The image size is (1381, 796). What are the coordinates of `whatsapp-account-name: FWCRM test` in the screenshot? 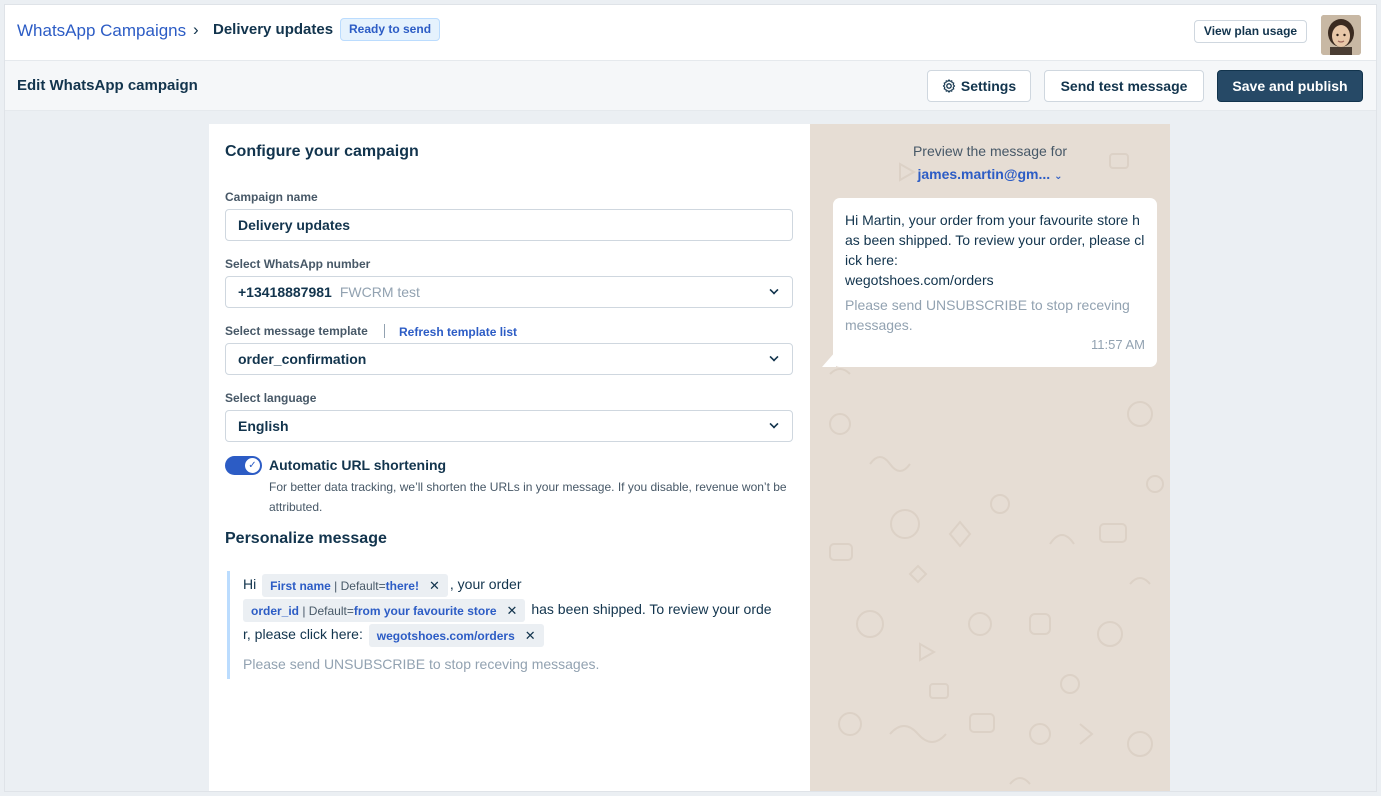 It's located at (379, 292).